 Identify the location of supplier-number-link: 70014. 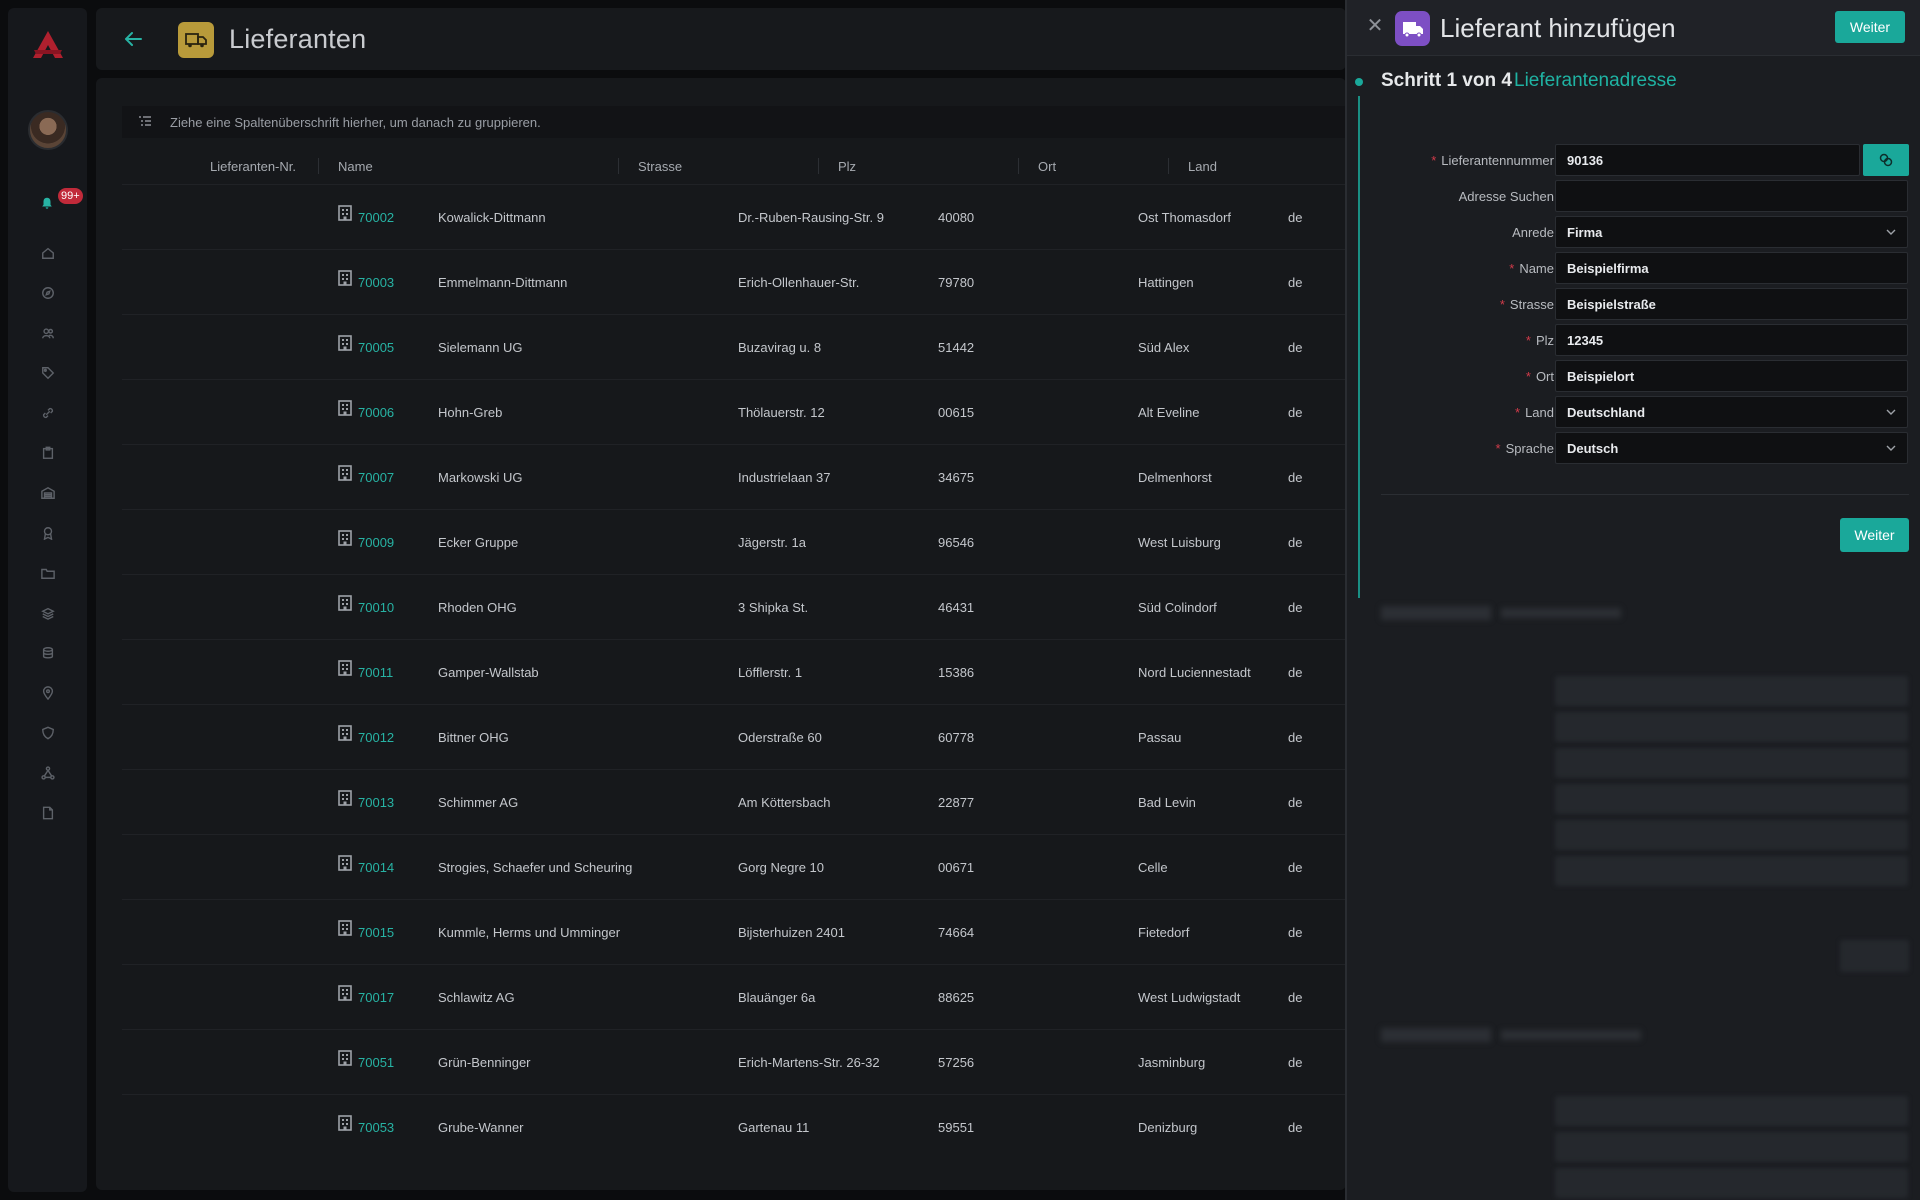
(376, 867).